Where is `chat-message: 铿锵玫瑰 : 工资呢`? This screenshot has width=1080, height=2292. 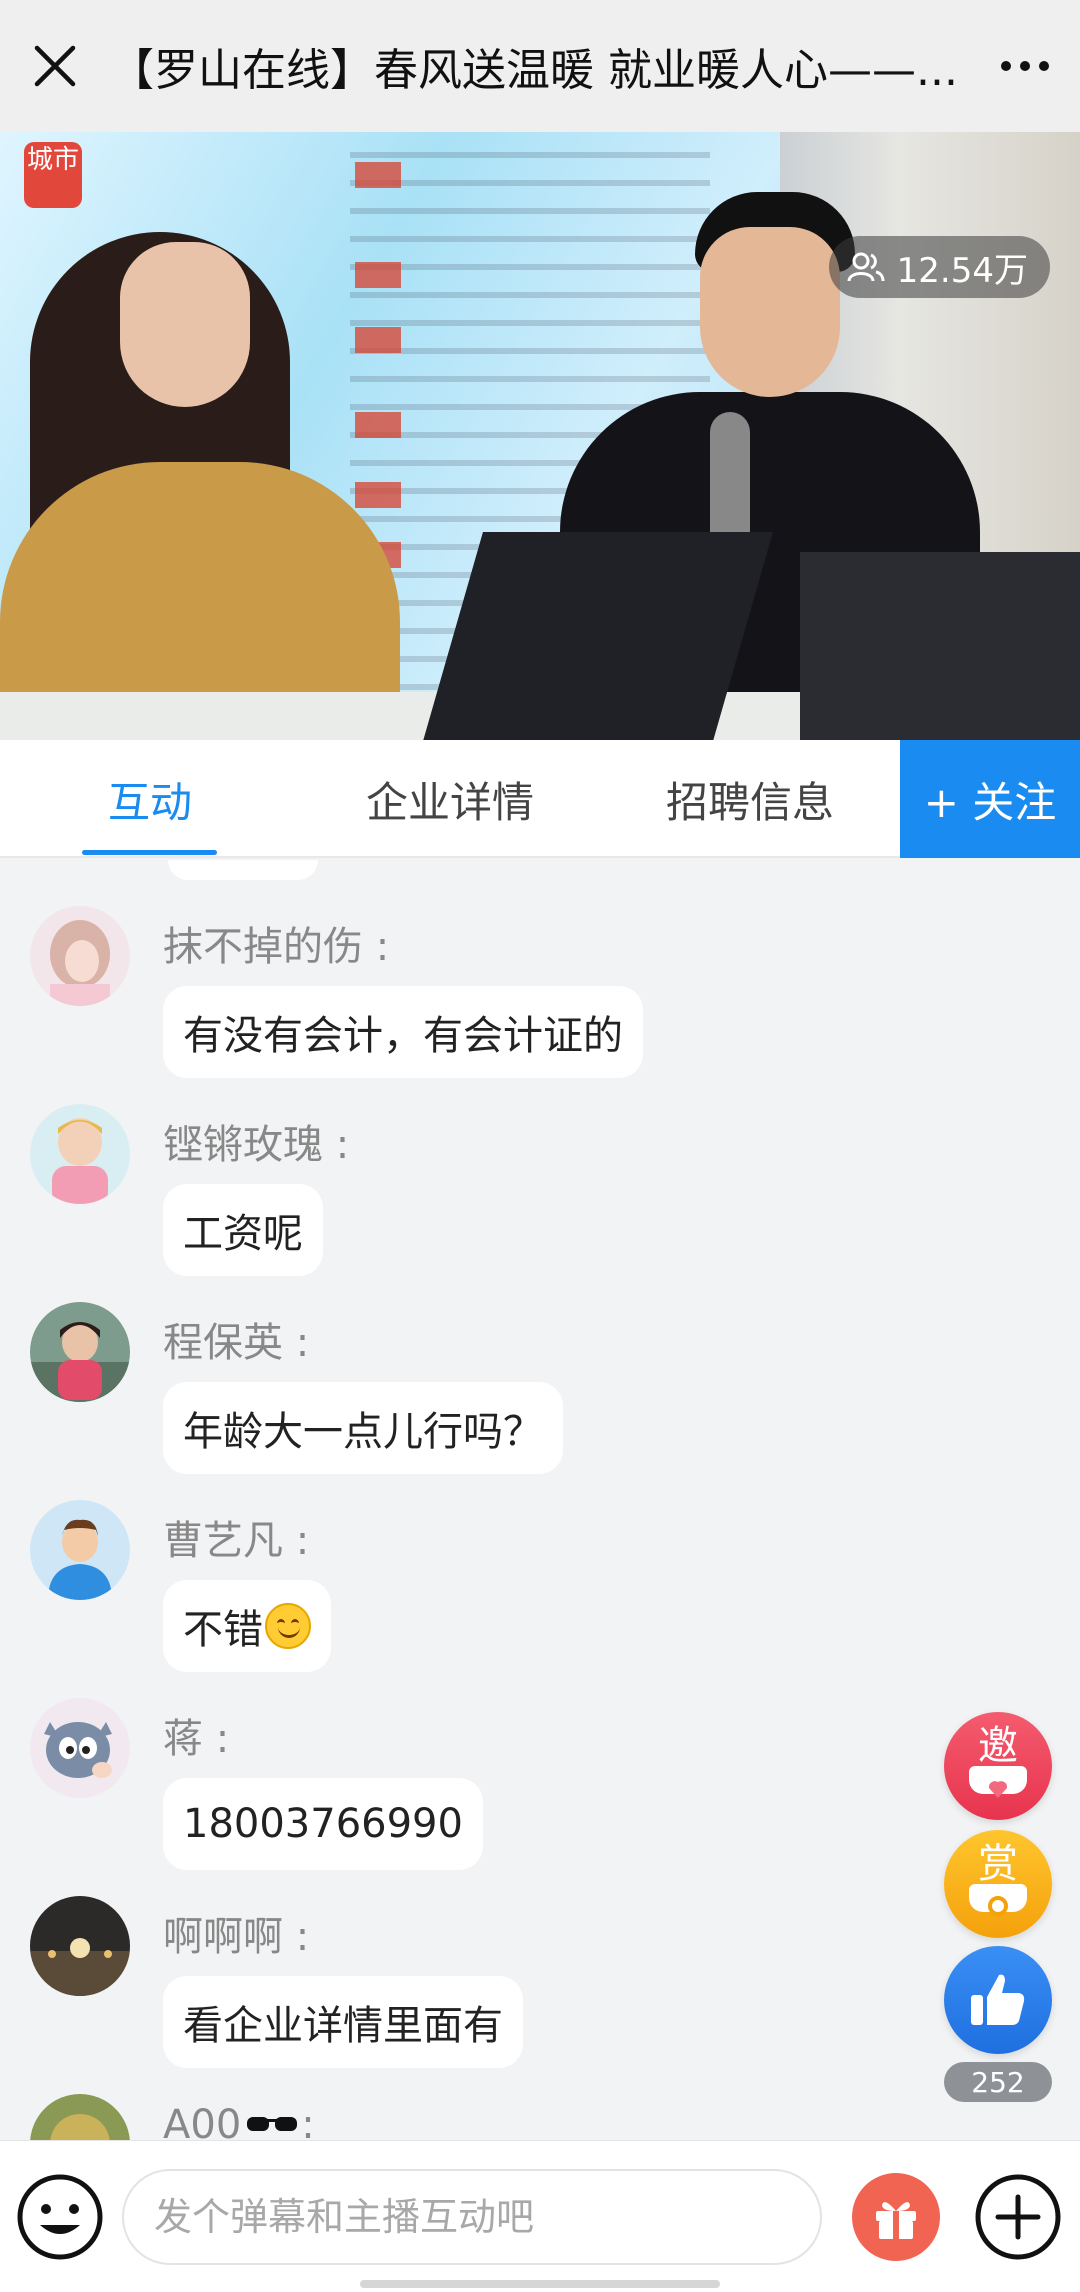
chat-message: 铿锵玫瑰 : 工资呢 is located at coordinates (540, 1194).